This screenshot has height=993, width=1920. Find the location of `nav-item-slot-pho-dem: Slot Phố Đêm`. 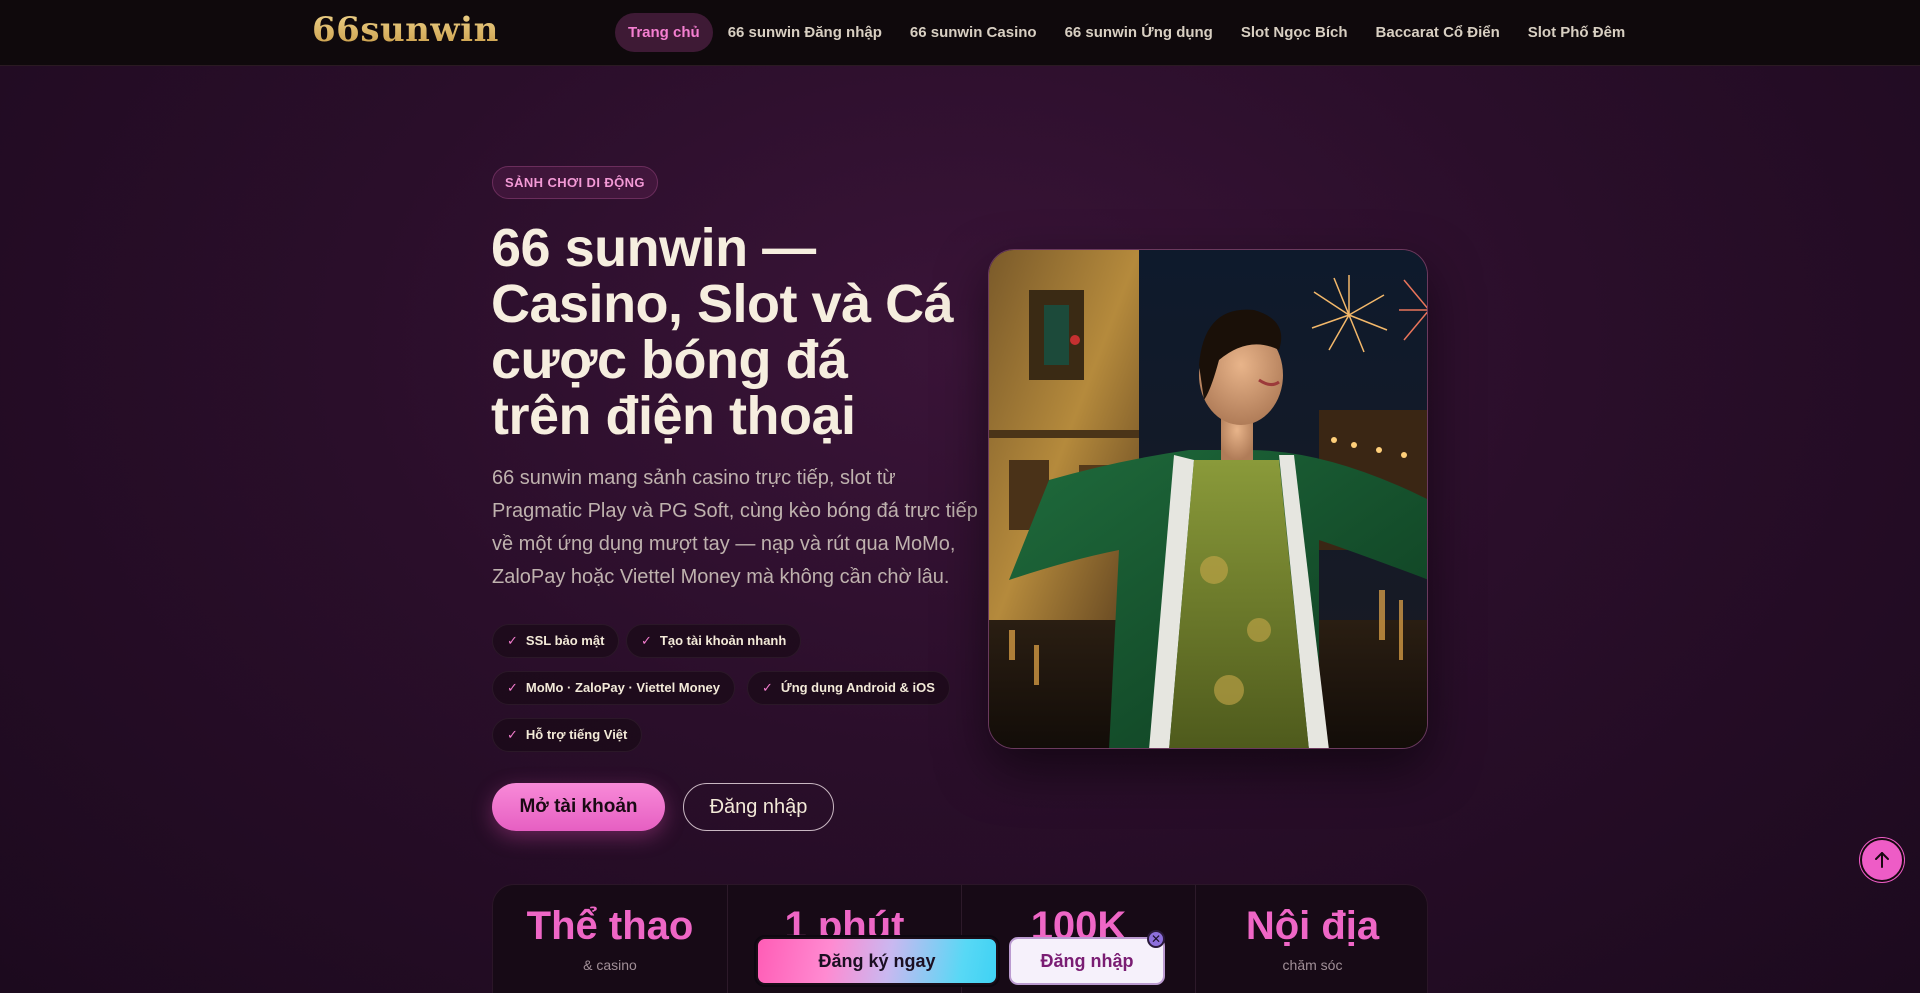

nav-item-slot-pho-dem: Slot Phố Đêm is located at coordinates (1577, 32).